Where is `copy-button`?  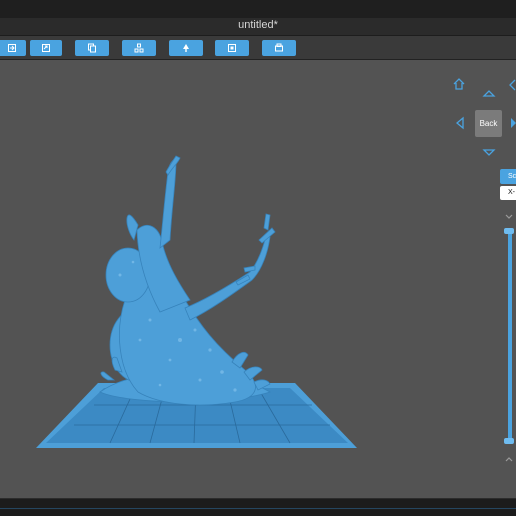 copy-button is located at coordinates (92, 48).